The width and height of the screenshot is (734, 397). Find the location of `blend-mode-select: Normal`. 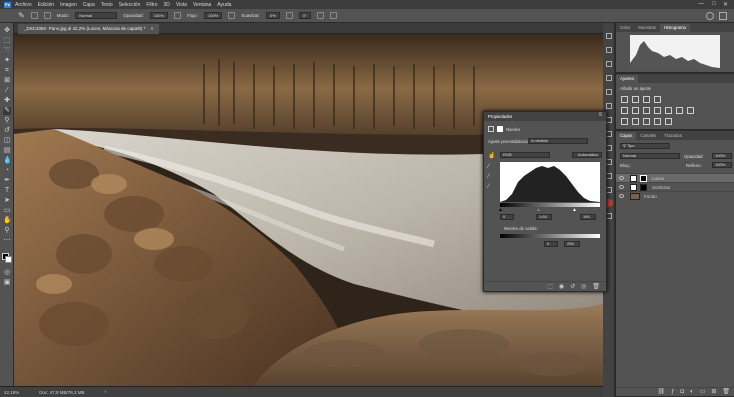

blend-mode-select: Normal is located at coordinates (650, 156).